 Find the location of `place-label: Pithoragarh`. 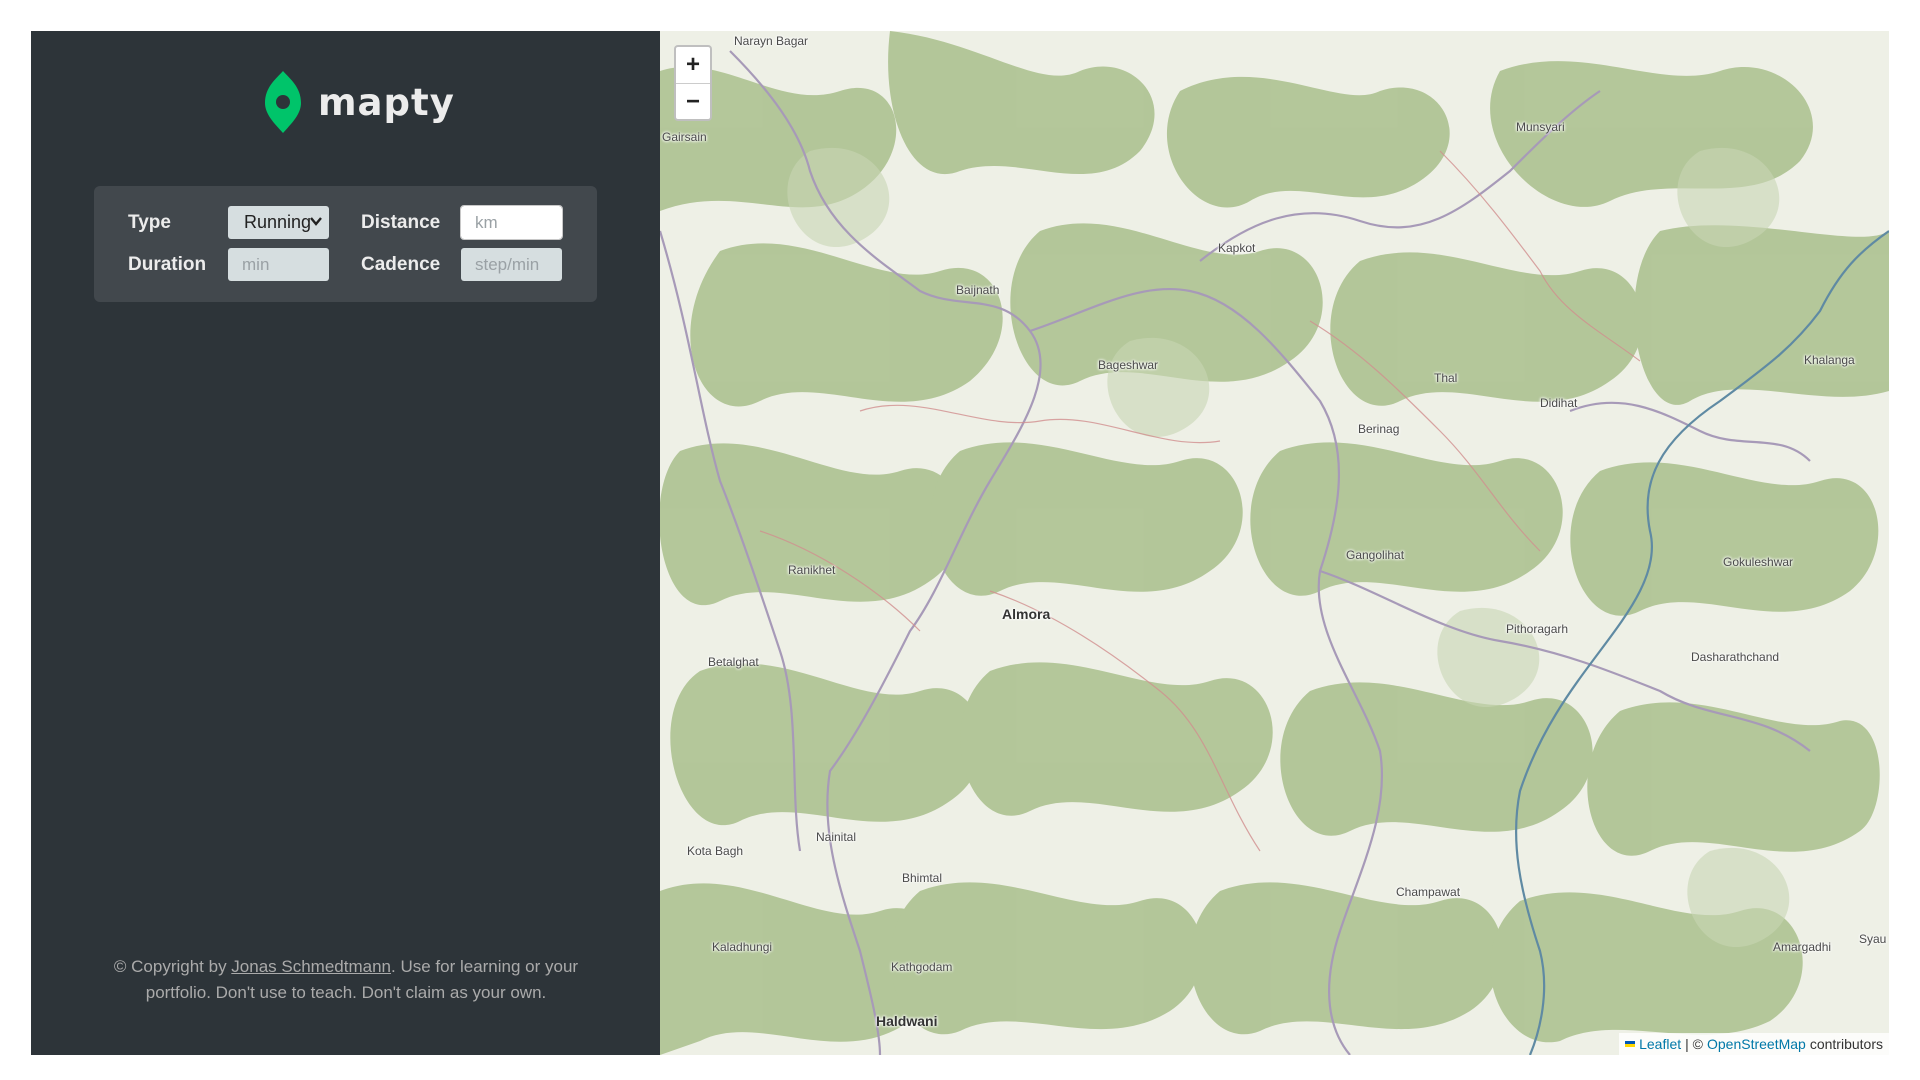

place-label: Pithoragarh is located at coordinates (1537, 629).